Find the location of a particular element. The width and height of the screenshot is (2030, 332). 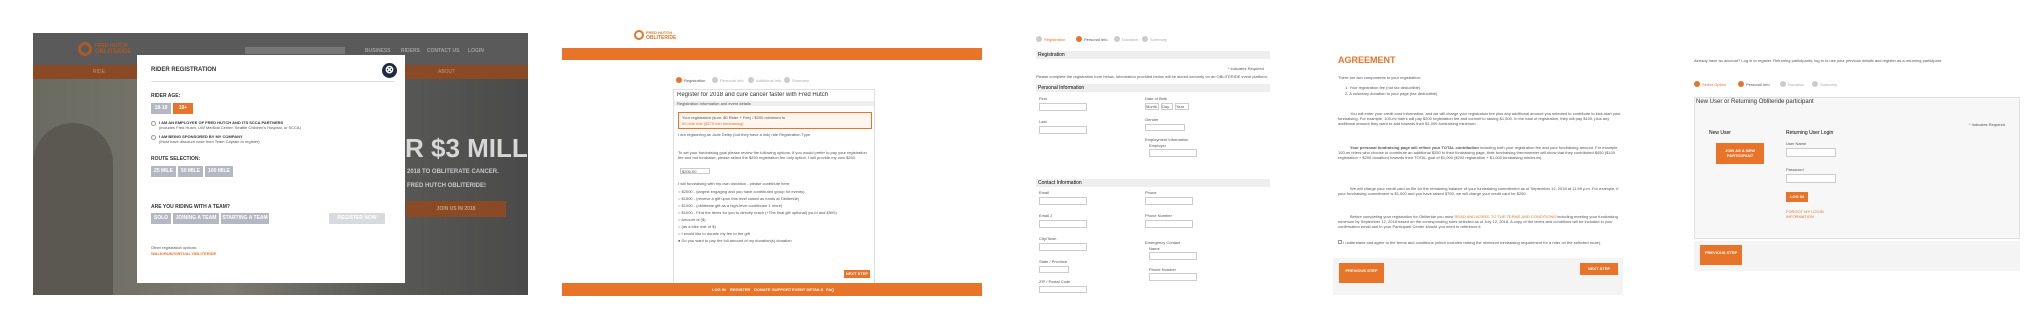

nav-contact: CONTACT US is located at coordinates (443, 51).